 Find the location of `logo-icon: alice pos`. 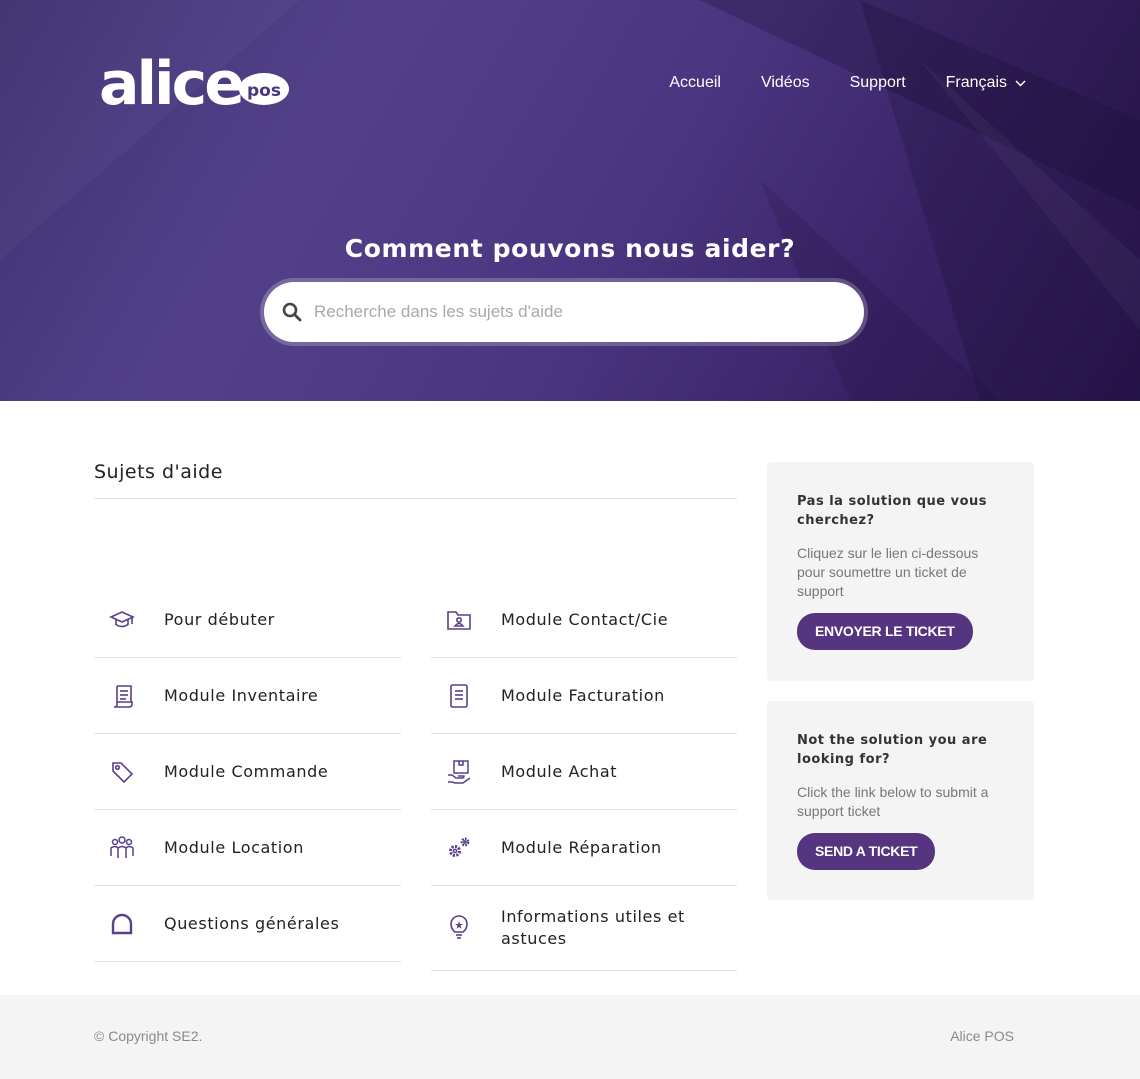

logo-icon: alice pos is located at coordinates (194, 84).